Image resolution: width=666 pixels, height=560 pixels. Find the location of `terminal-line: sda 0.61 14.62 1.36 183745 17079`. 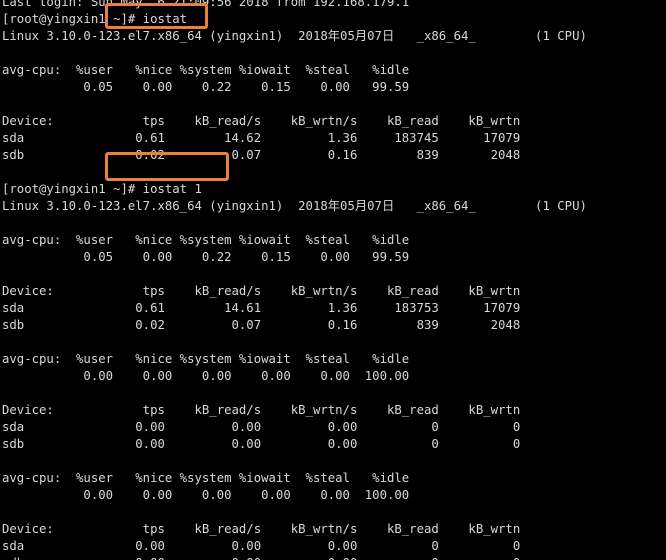

terminal-line: sda 0.61 14.62 1.36 183745 17079 is located at coordinates (261, 138).